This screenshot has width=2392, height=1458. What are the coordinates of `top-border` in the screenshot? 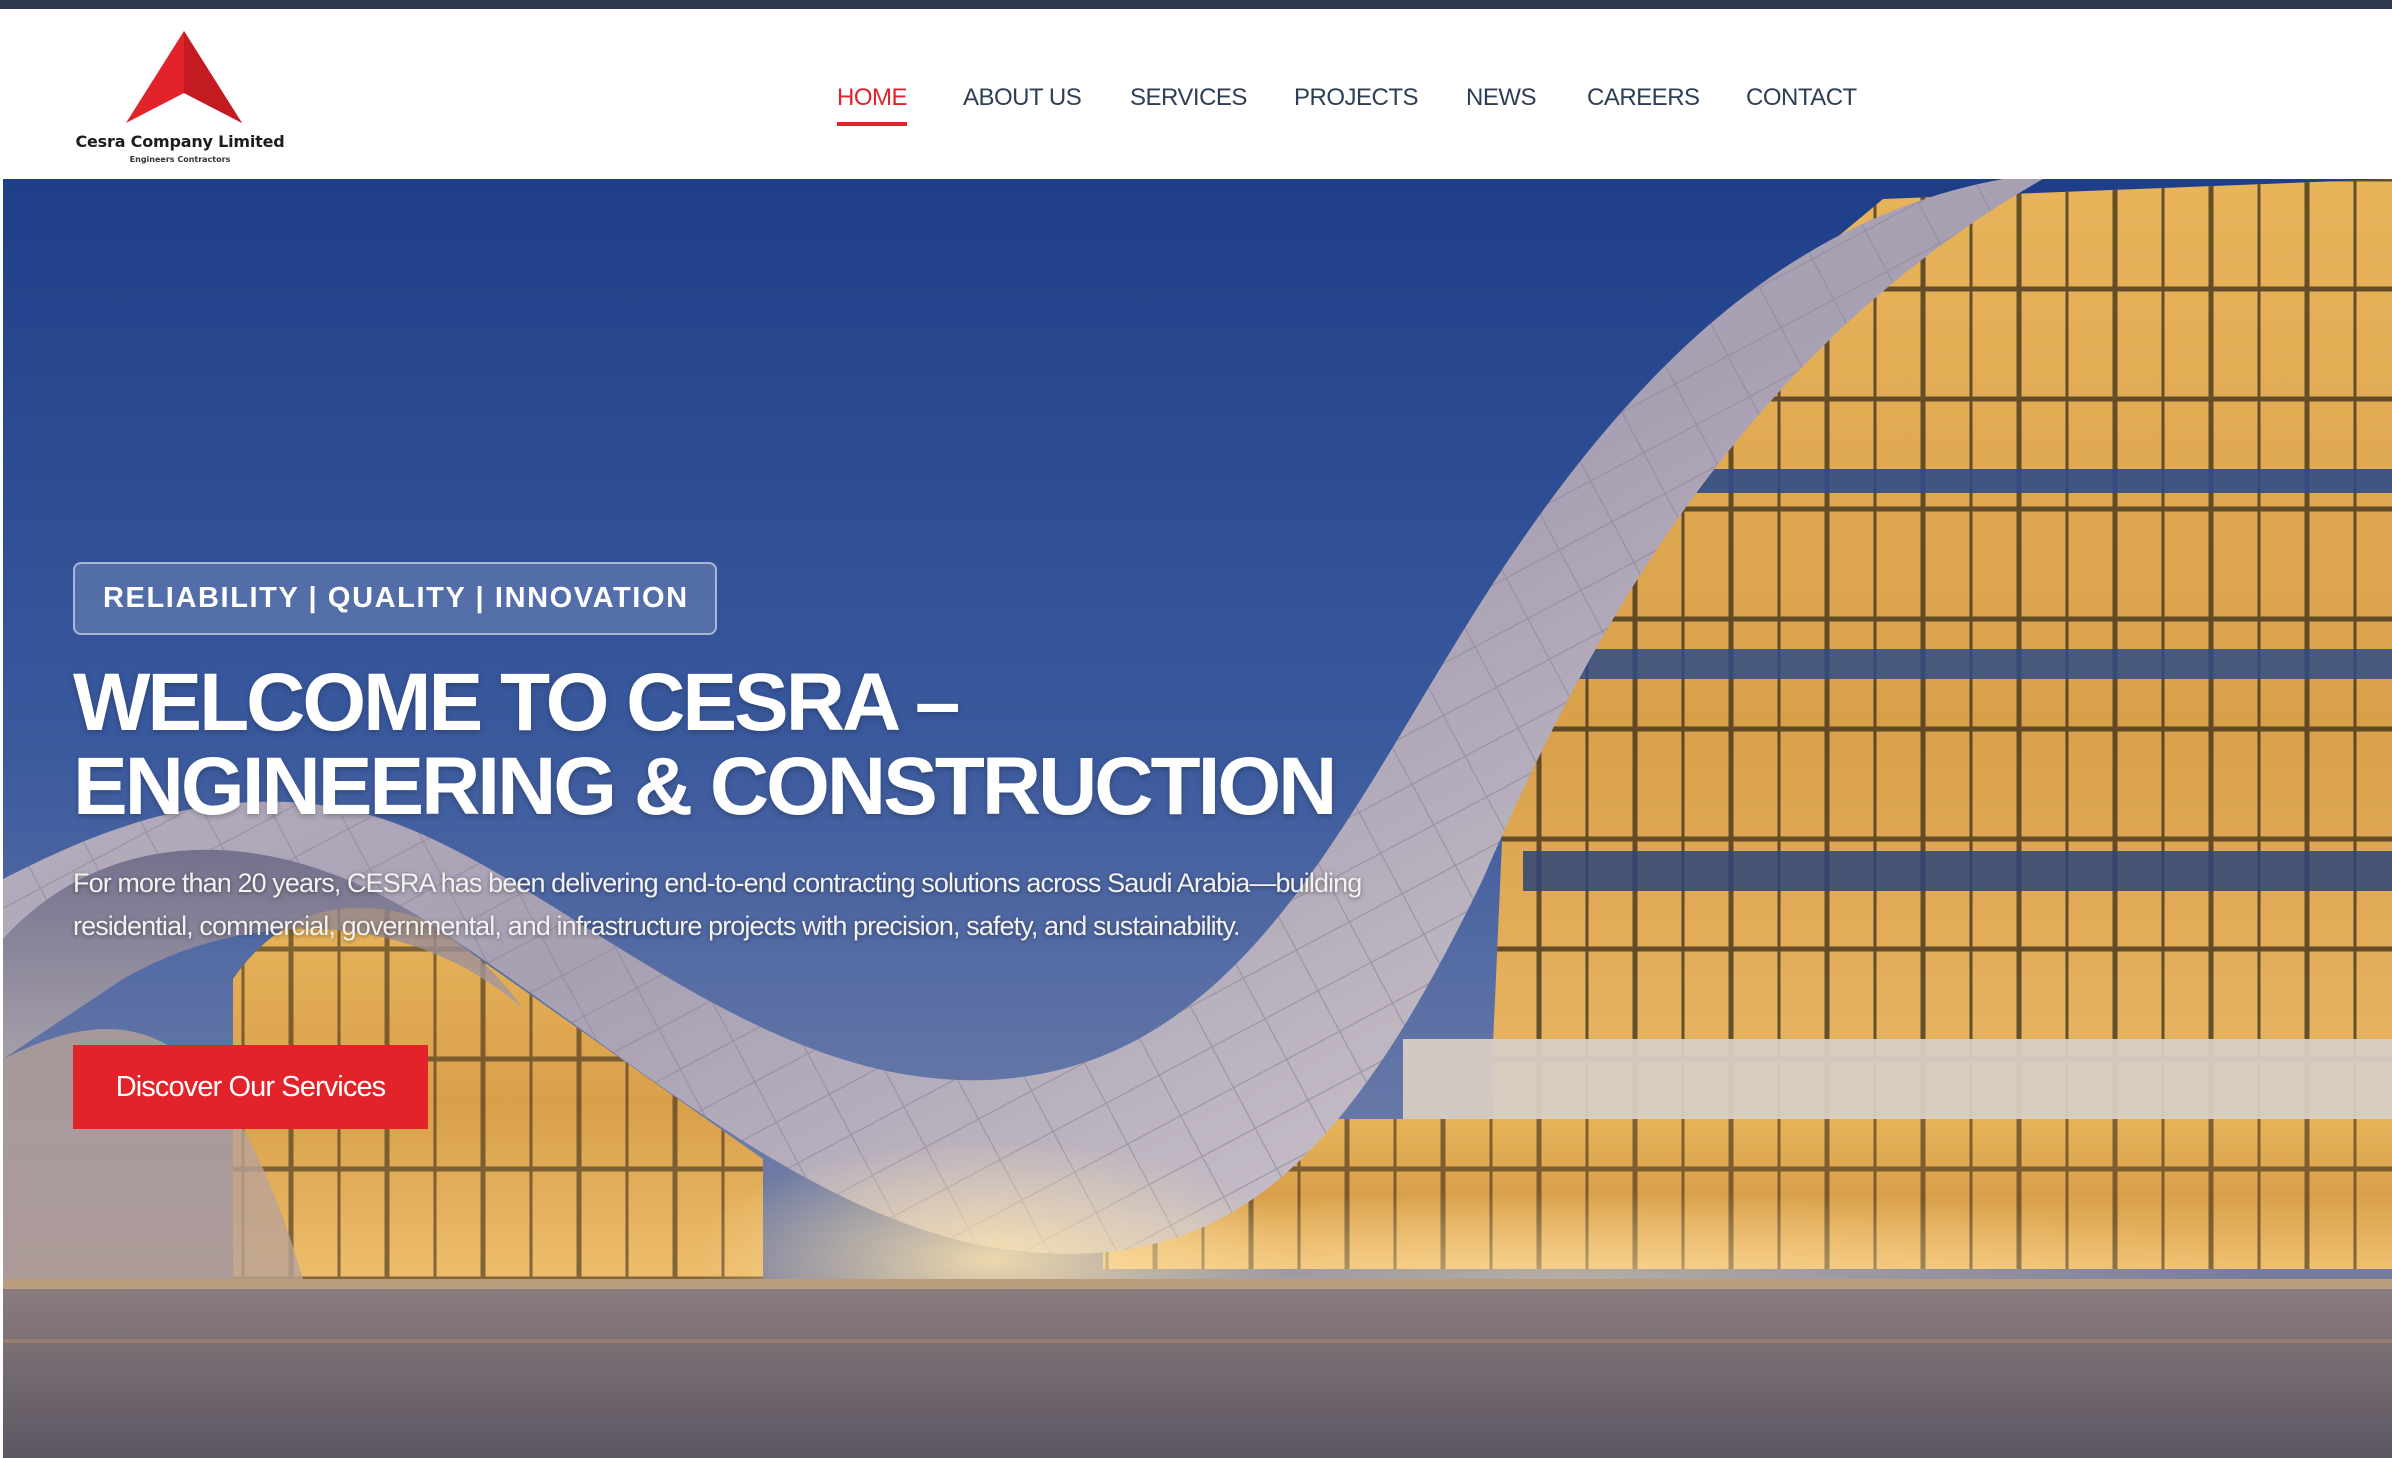 It's located at (1196, 4).